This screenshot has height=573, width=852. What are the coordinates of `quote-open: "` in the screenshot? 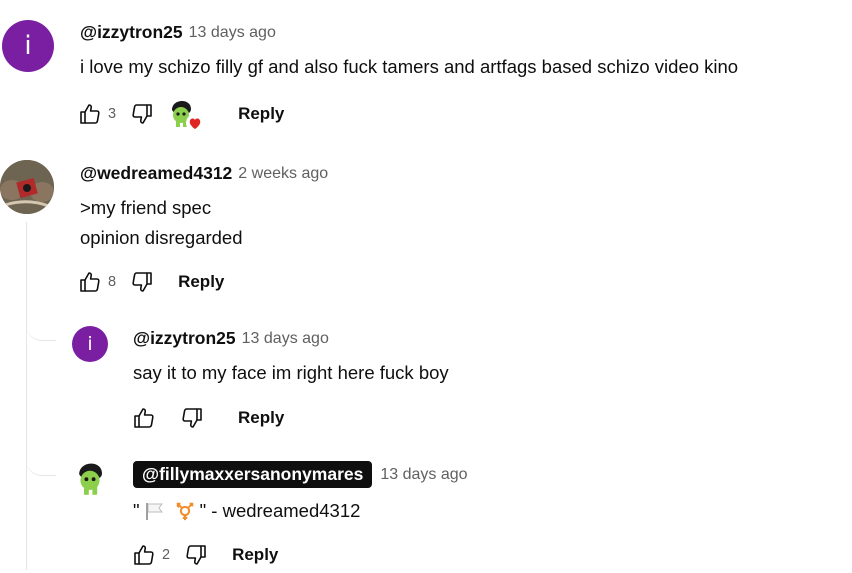 It's located at (136, 510).